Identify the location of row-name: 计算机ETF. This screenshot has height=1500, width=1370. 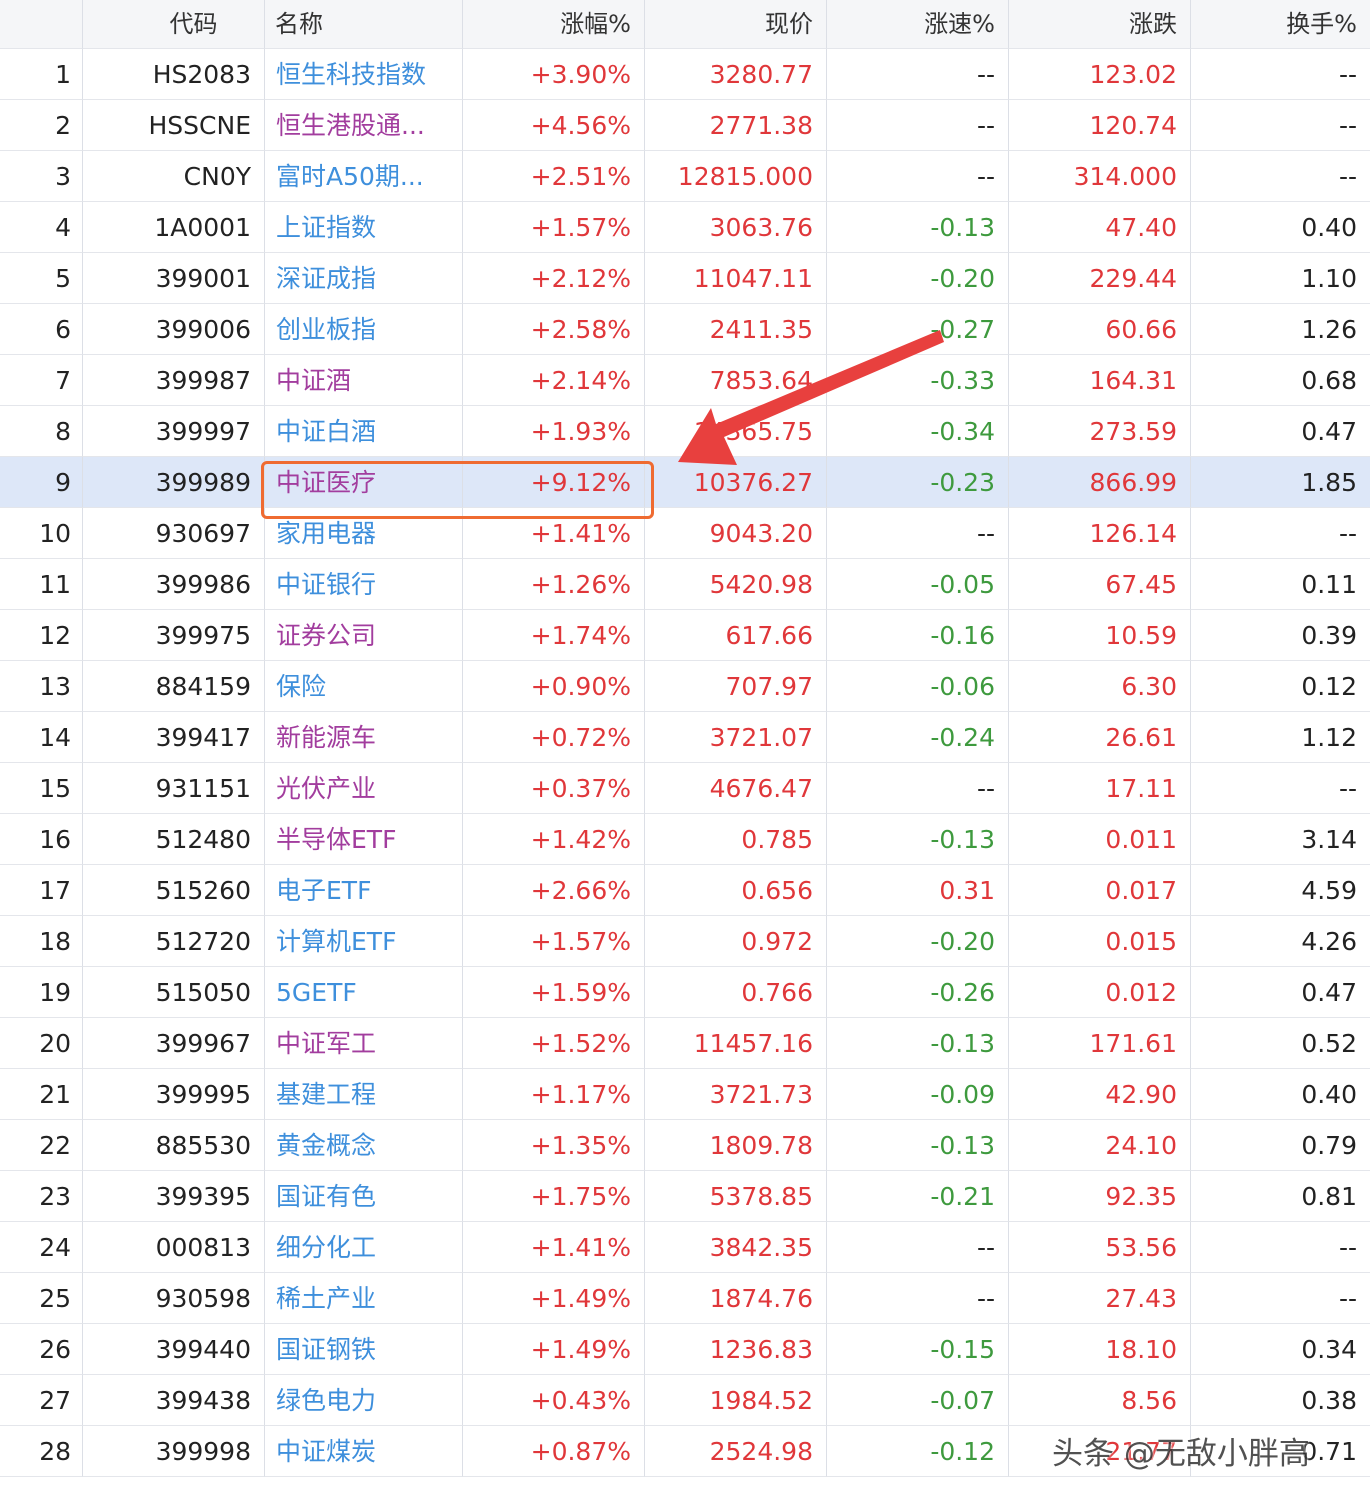
(364, 941).